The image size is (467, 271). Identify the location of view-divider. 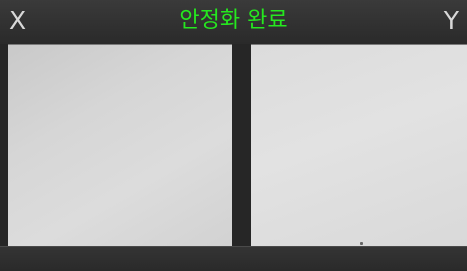
(241, 145).